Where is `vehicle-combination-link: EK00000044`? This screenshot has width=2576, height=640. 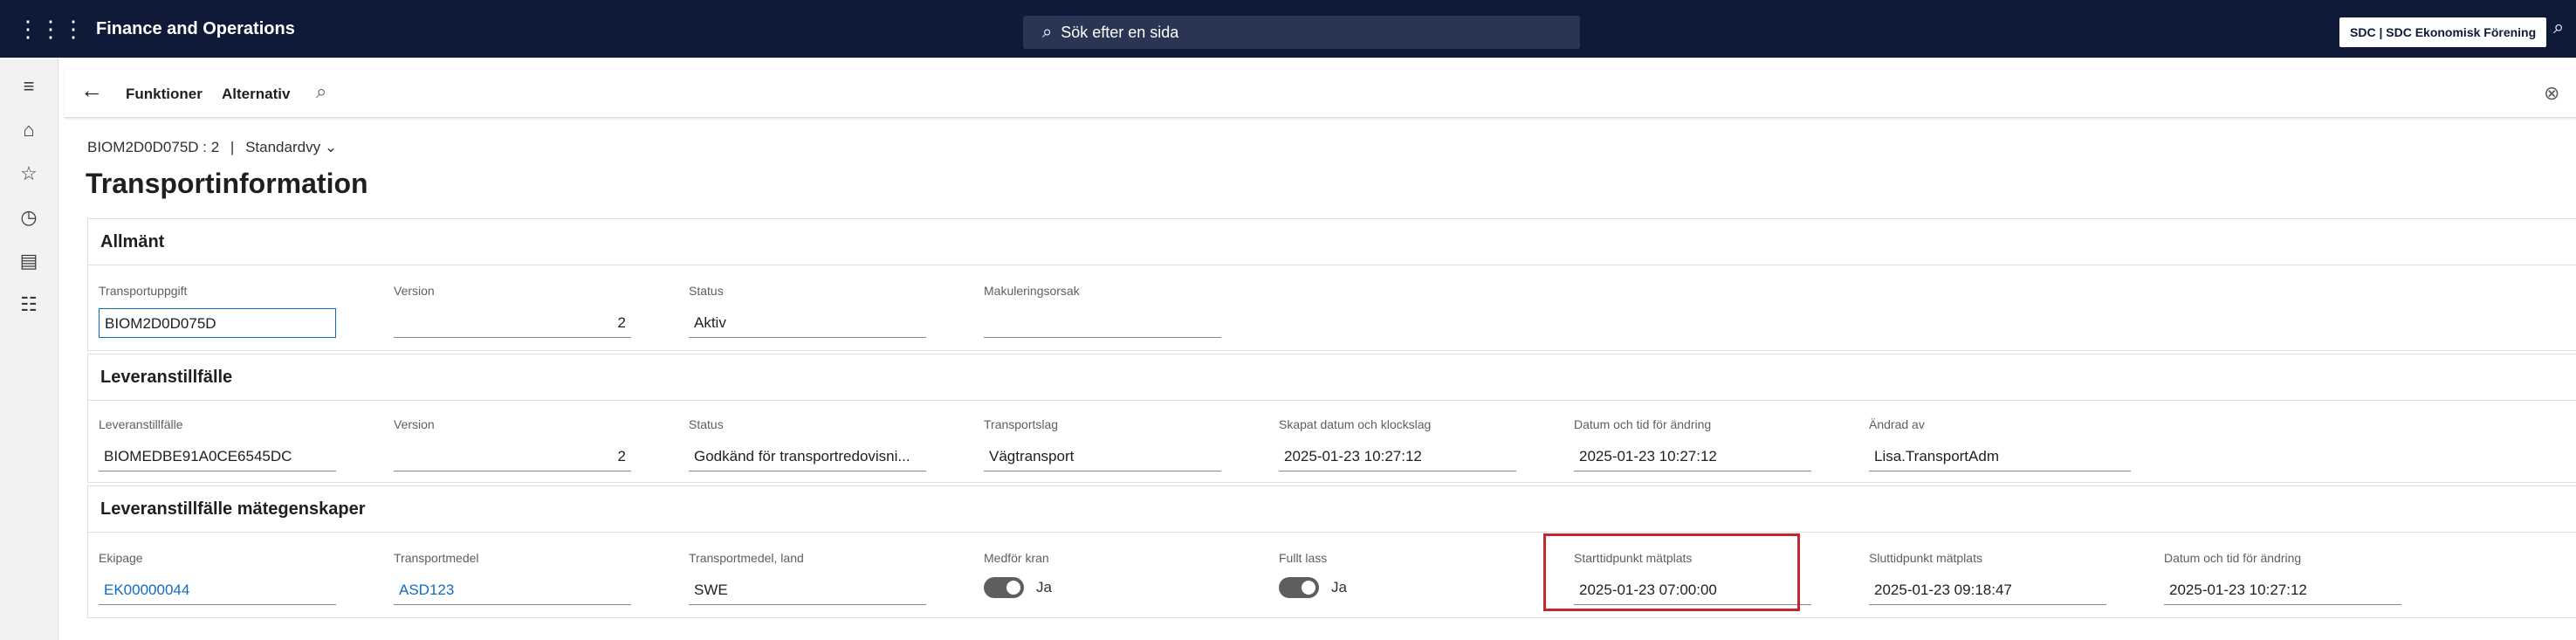
vehicle-combination-link: EK00000044 is located at coordinates (217, 590).